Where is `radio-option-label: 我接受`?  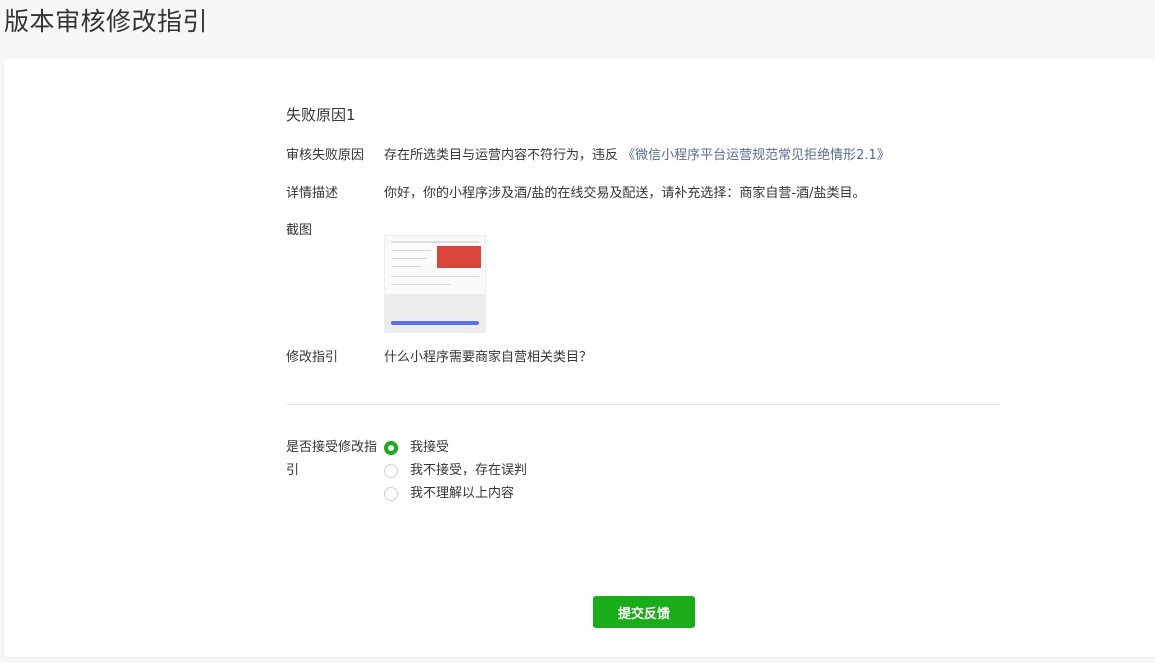
radio-option-label: 我接受 is located at coordinates (430, 447).